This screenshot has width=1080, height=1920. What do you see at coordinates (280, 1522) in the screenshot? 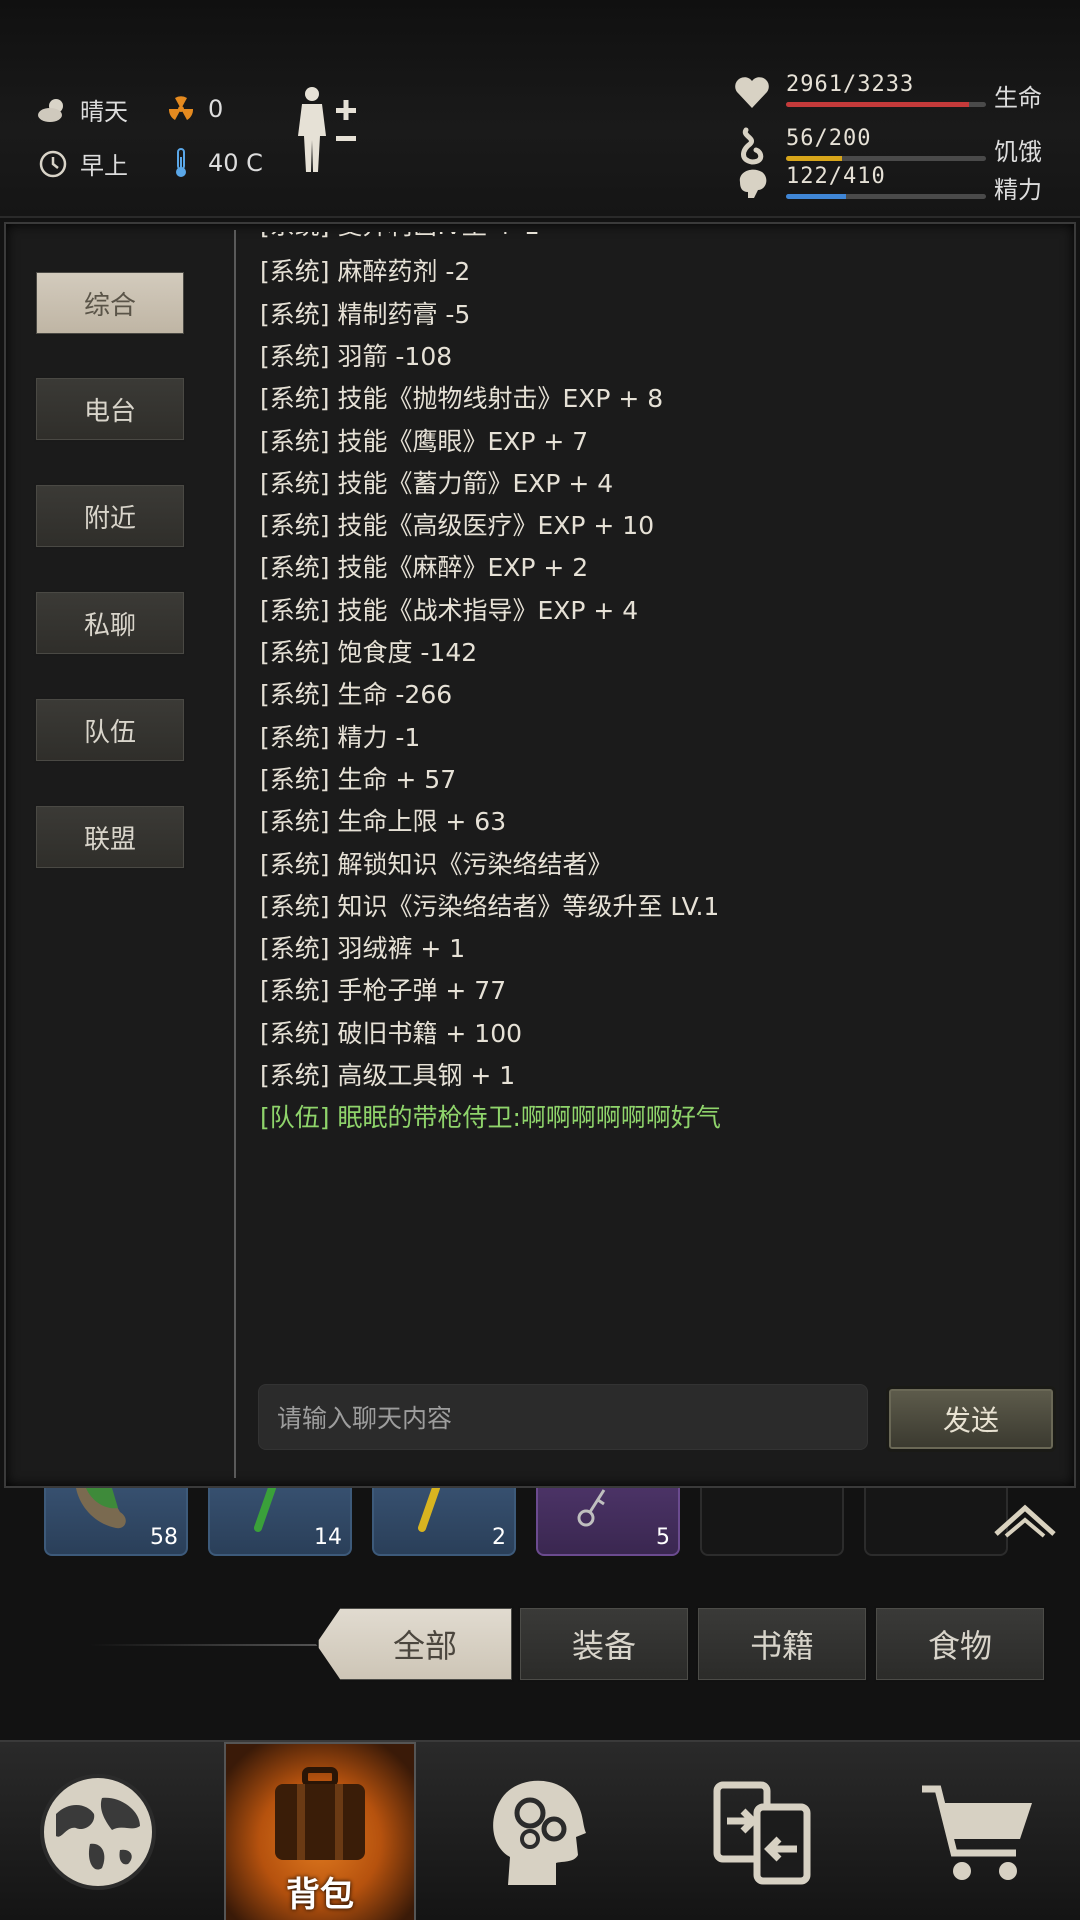
I see `inventory-slot: 14` at bounding box center [280, 1522].